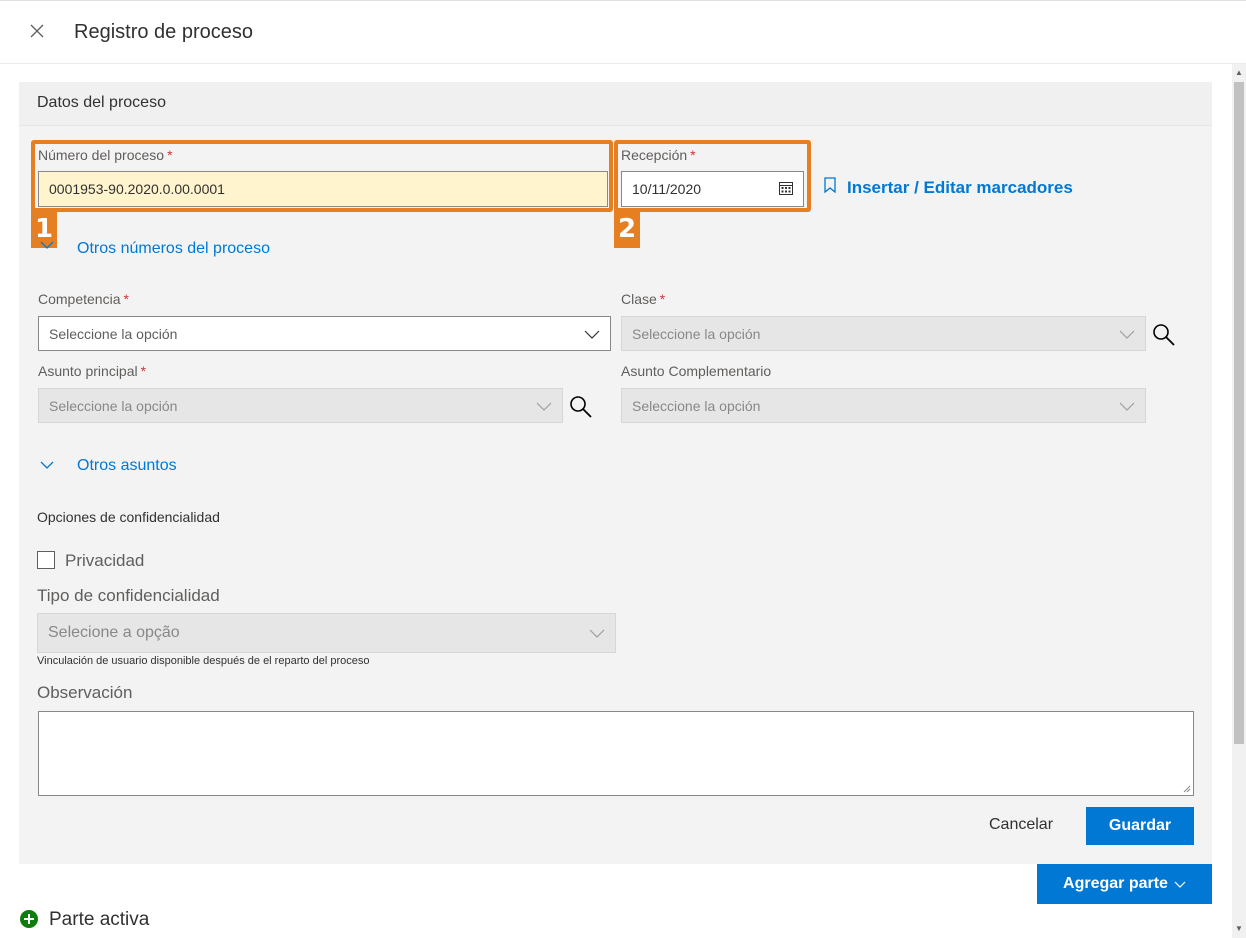 This screenshot has height=938, width=1246. Describe the element at coordinates (163, 32) in the screenshot. I see `page-title: Registro de proceso` at that location.